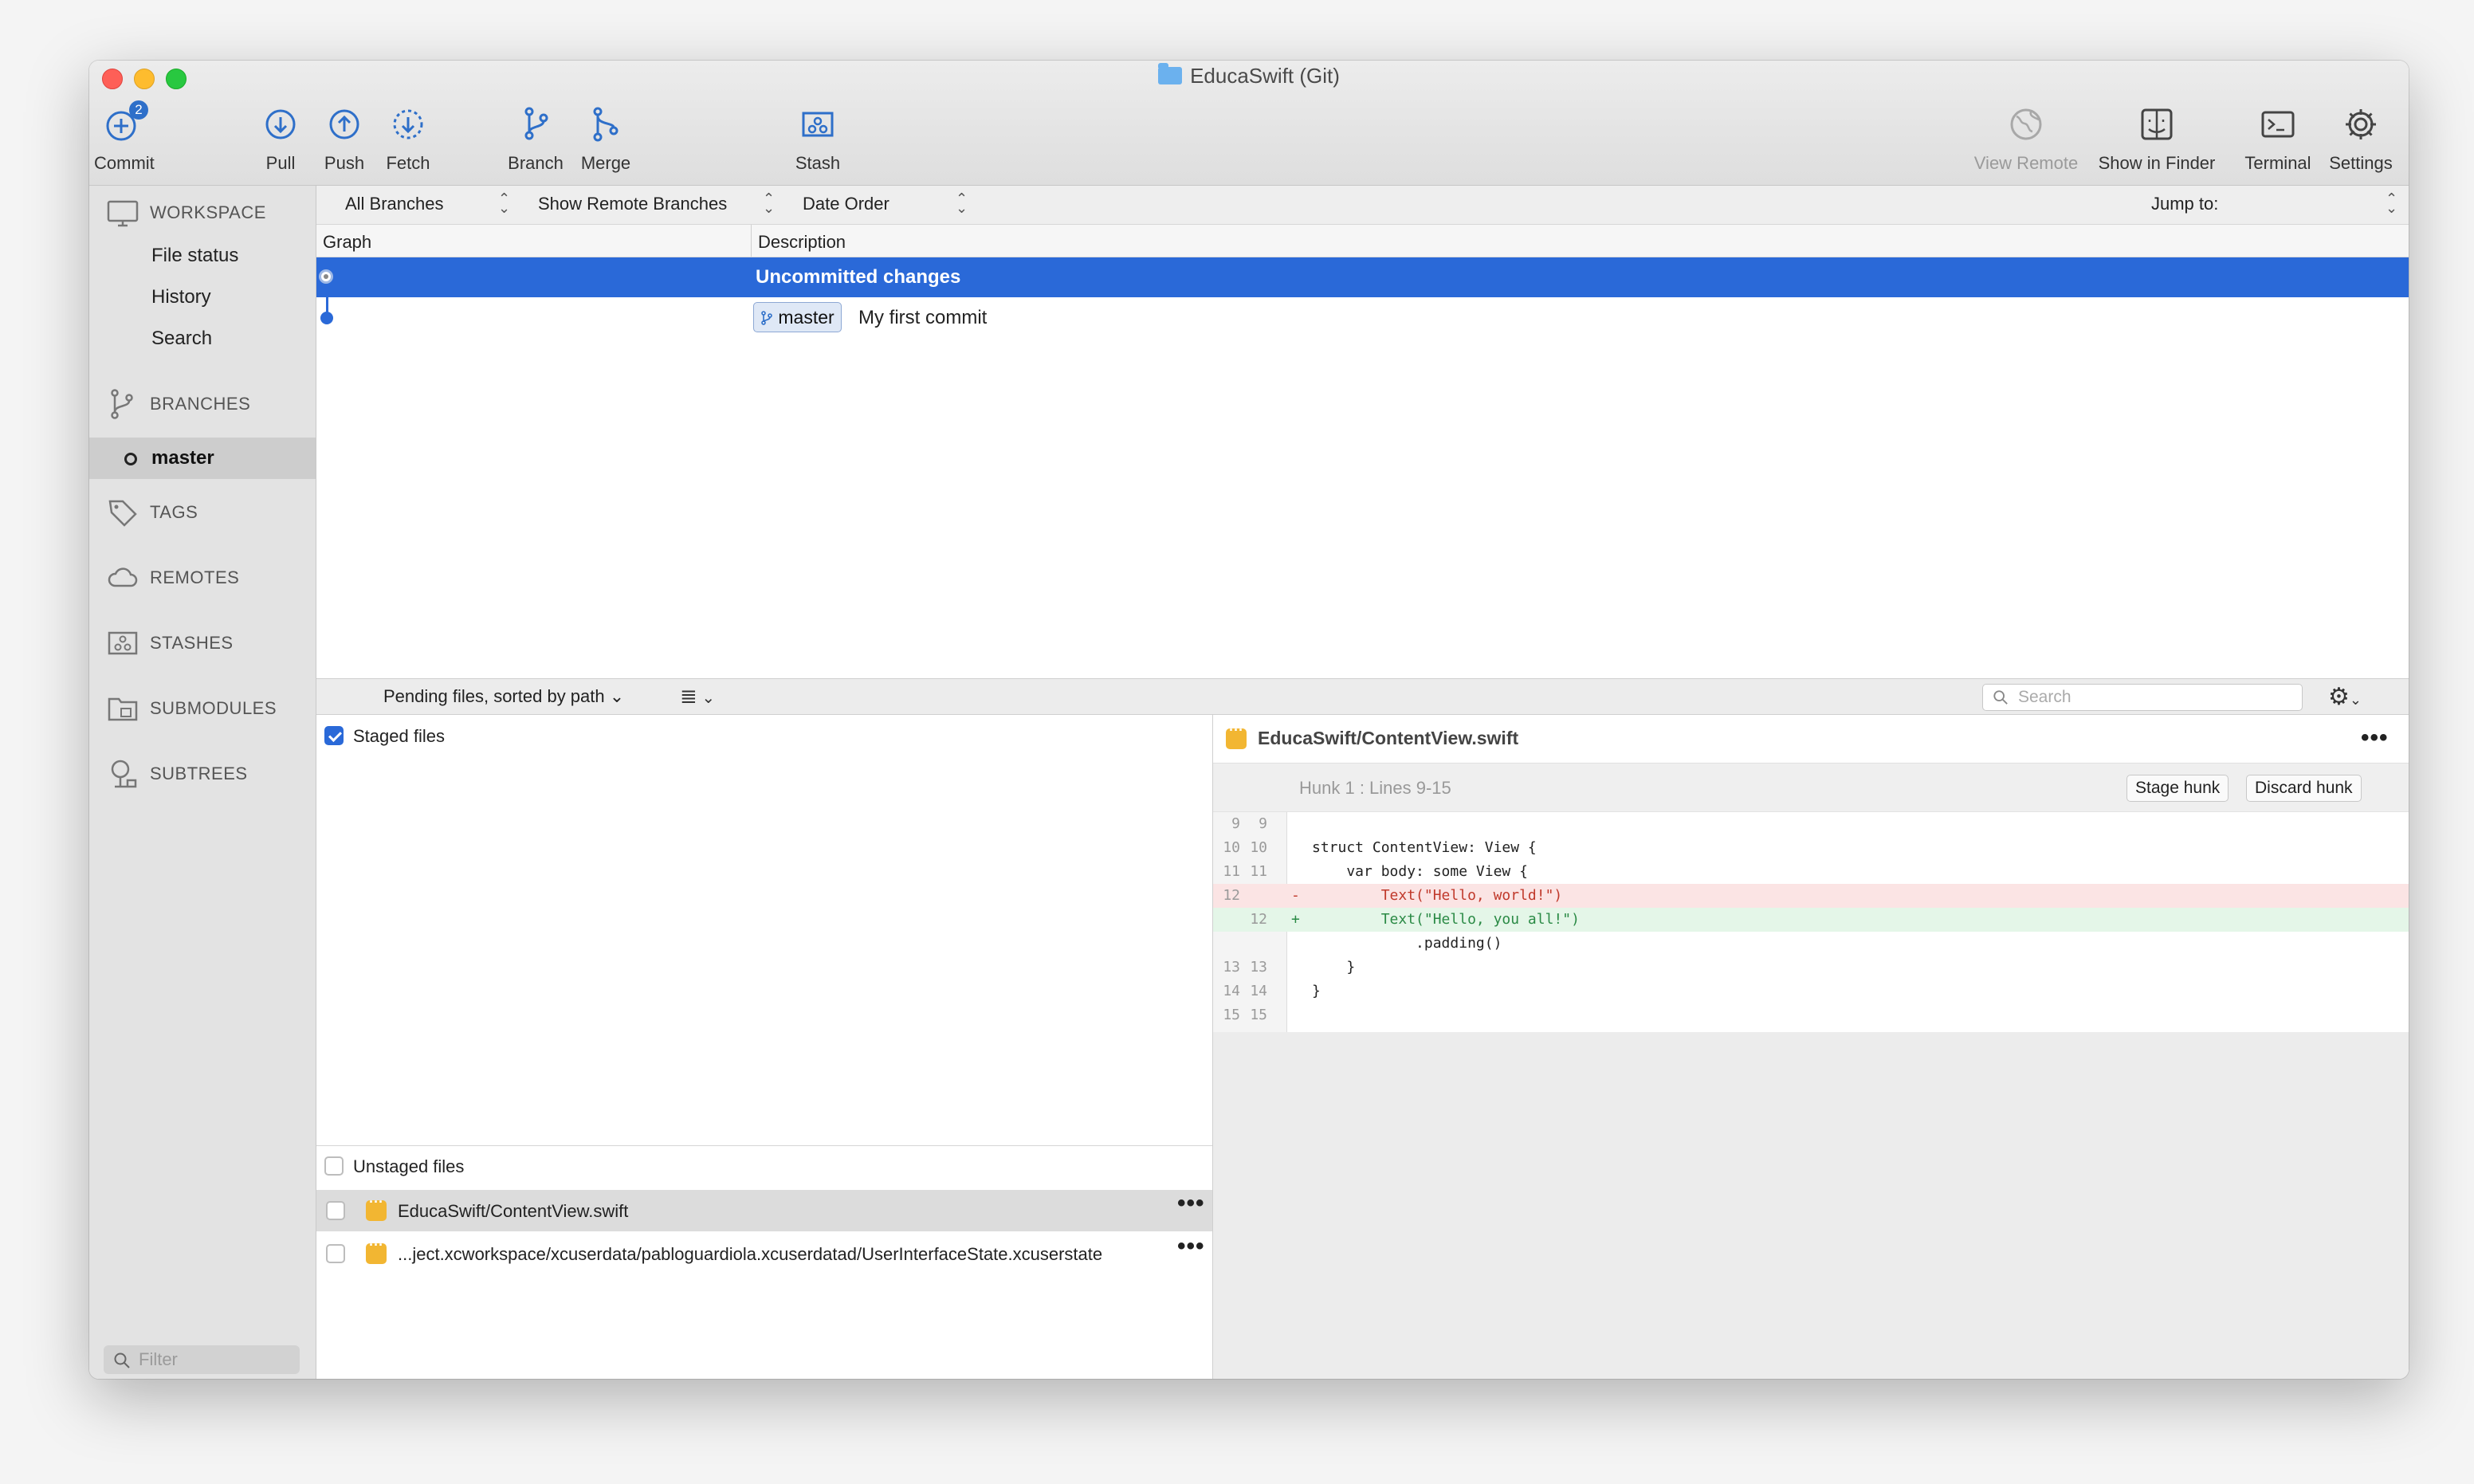 The width and height of the screenshot is (2474, 1484). What do you see at coordinates (689, 696) in the screenshot?
I see `list-icon: ≣` at bounding box center [689, 696].